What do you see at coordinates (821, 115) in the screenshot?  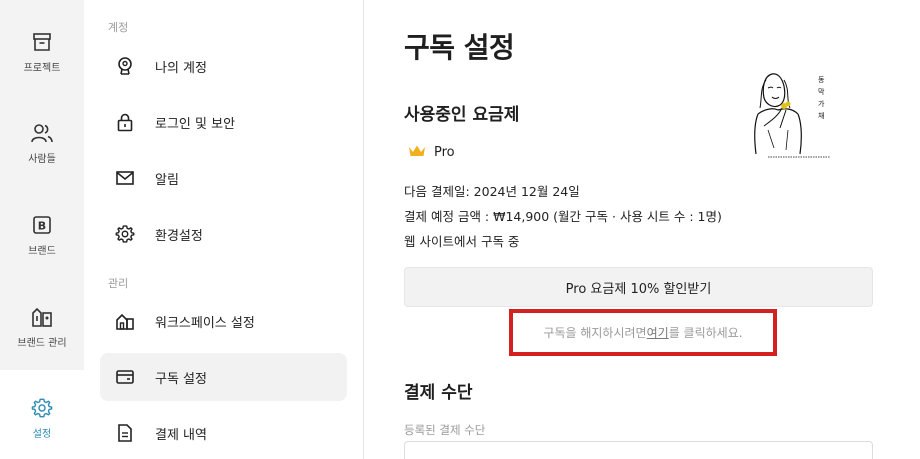 I see `svg-text: 채` at bounding box center [821, 115].